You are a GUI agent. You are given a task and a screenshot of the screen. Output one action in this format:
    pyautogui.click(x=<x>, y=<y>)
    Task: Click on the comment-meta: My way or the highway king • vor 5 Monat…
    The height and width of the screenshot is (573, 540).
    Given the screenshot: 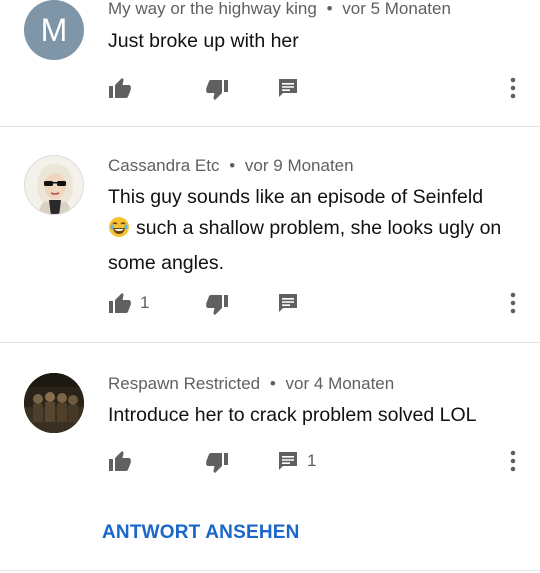 What is the action you would take?
    pyautogui.click(x=279, y=9)
    